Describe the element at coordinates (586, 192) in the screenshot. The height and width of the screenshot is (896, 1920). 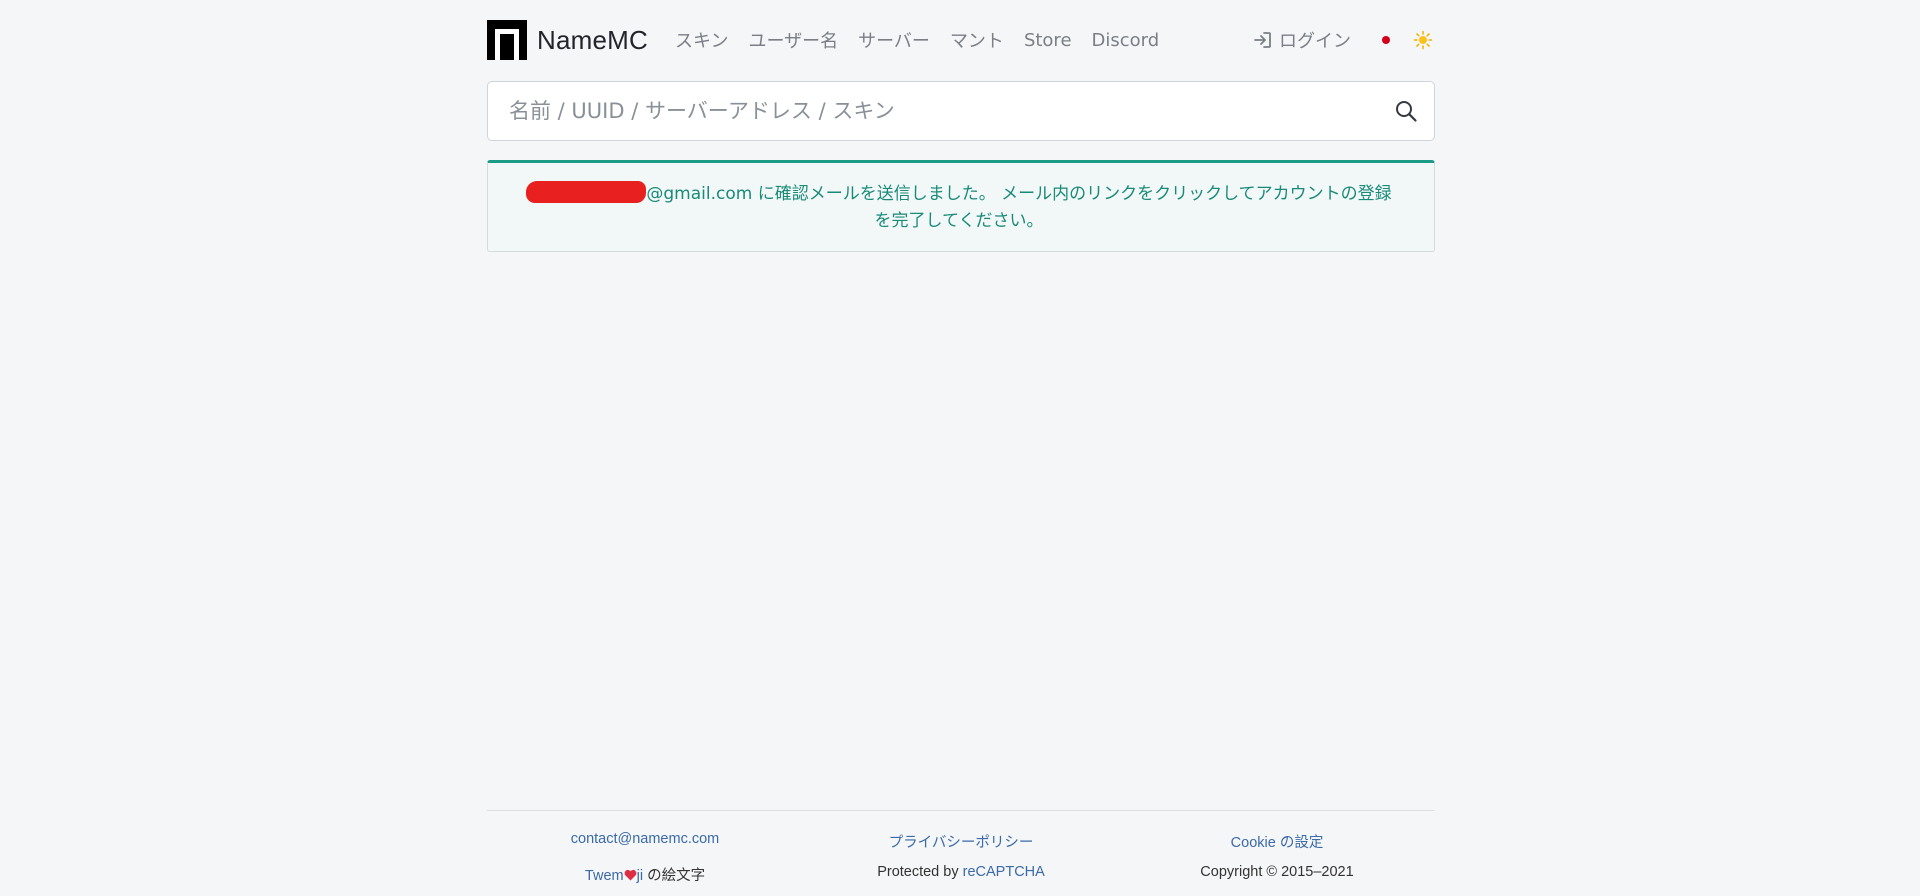
I see `redacted-email-mark` at that location.